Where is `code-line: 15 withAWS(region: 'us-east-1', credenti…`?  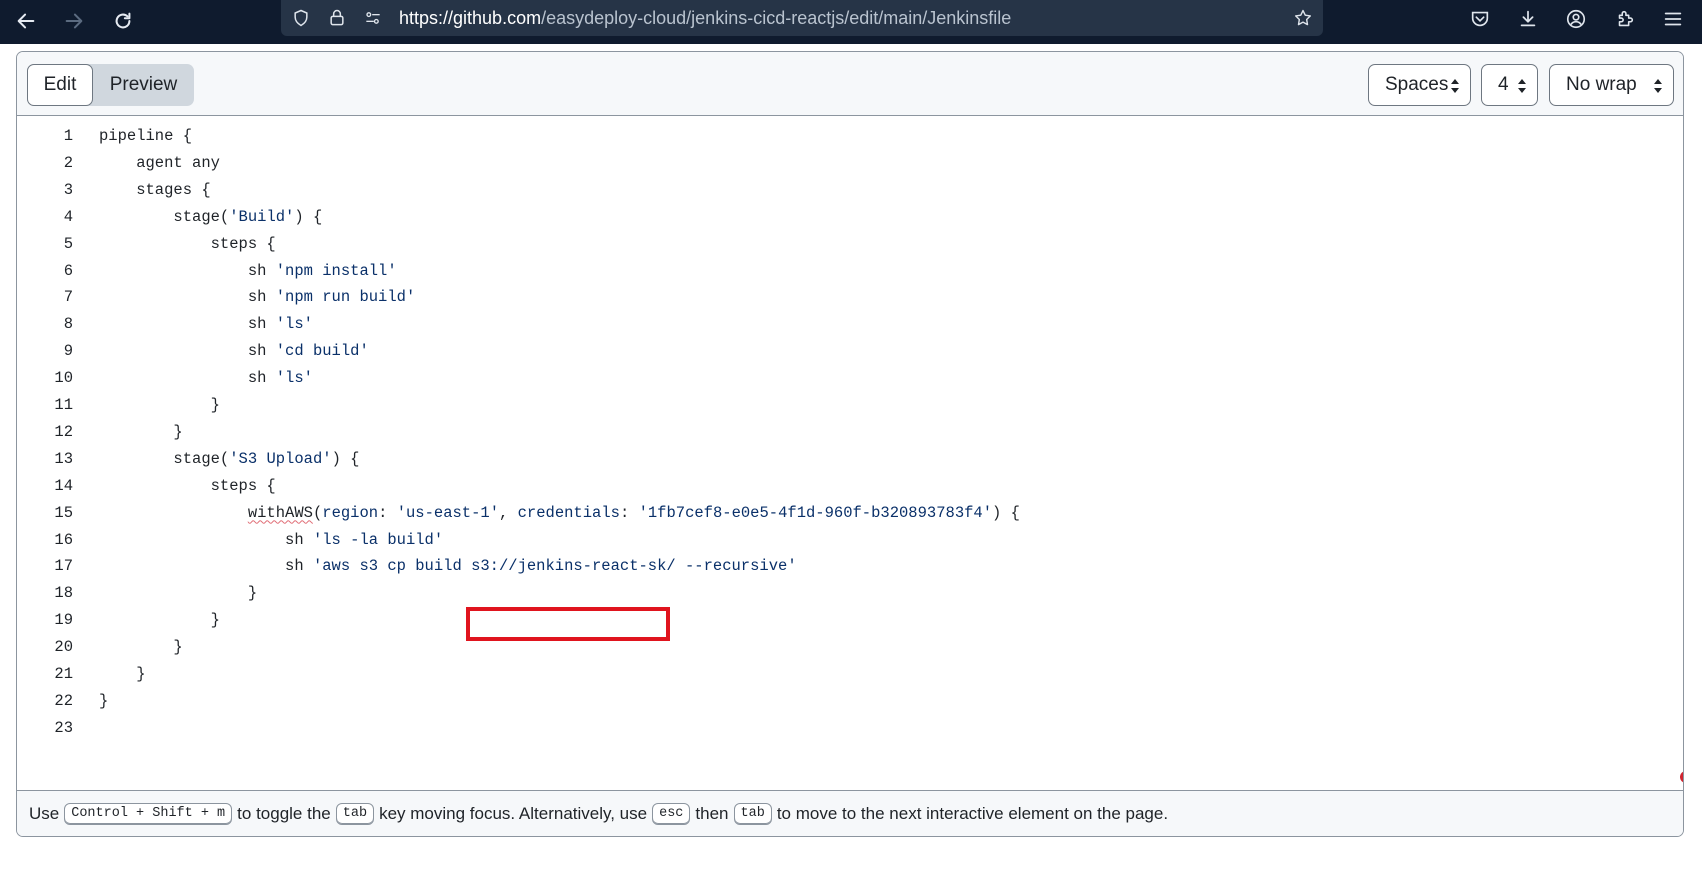
code-line: 15 withAWS(region: 'us-east-1', credenti… is located at coordinates (850, 513).